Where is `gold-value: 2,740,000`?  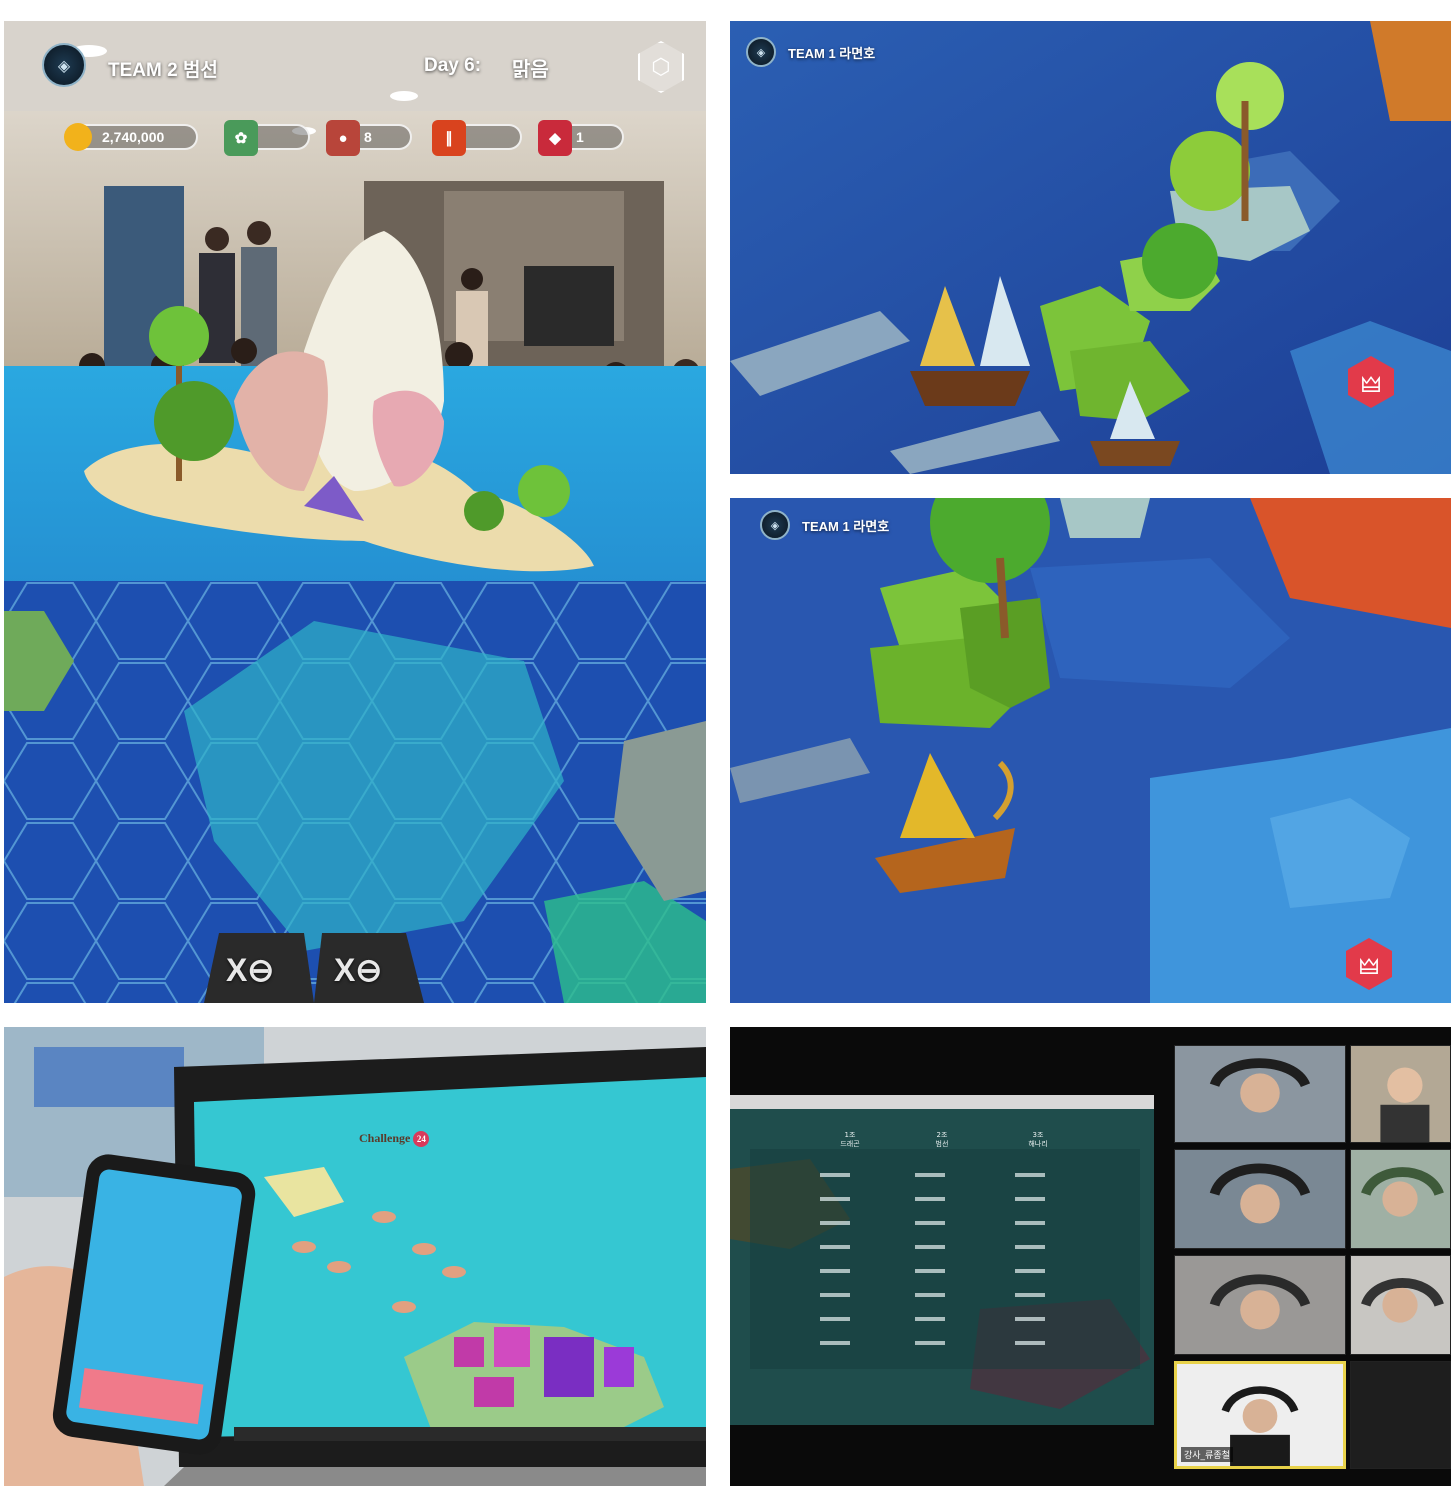
gold-value: 2,740,000 is located at coordinates (133, 137).